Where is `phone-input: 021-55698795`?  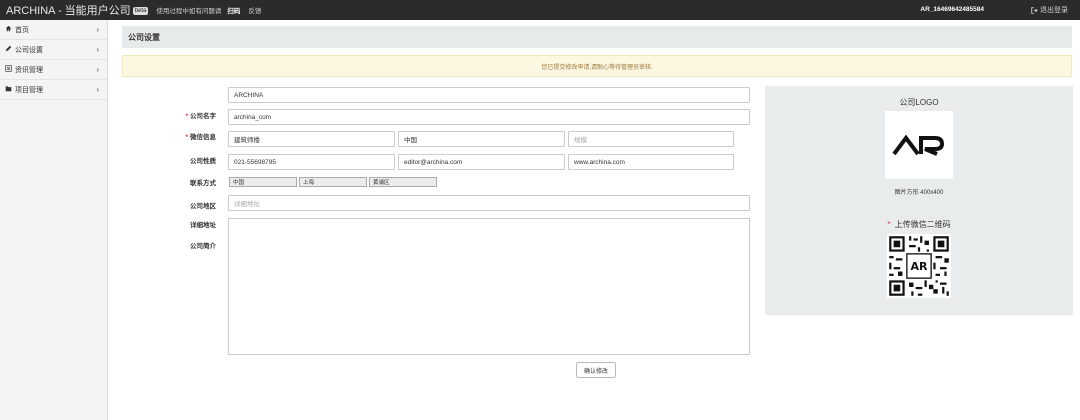
phone-input: 021-55698795 is located at coordinates (311, 162).